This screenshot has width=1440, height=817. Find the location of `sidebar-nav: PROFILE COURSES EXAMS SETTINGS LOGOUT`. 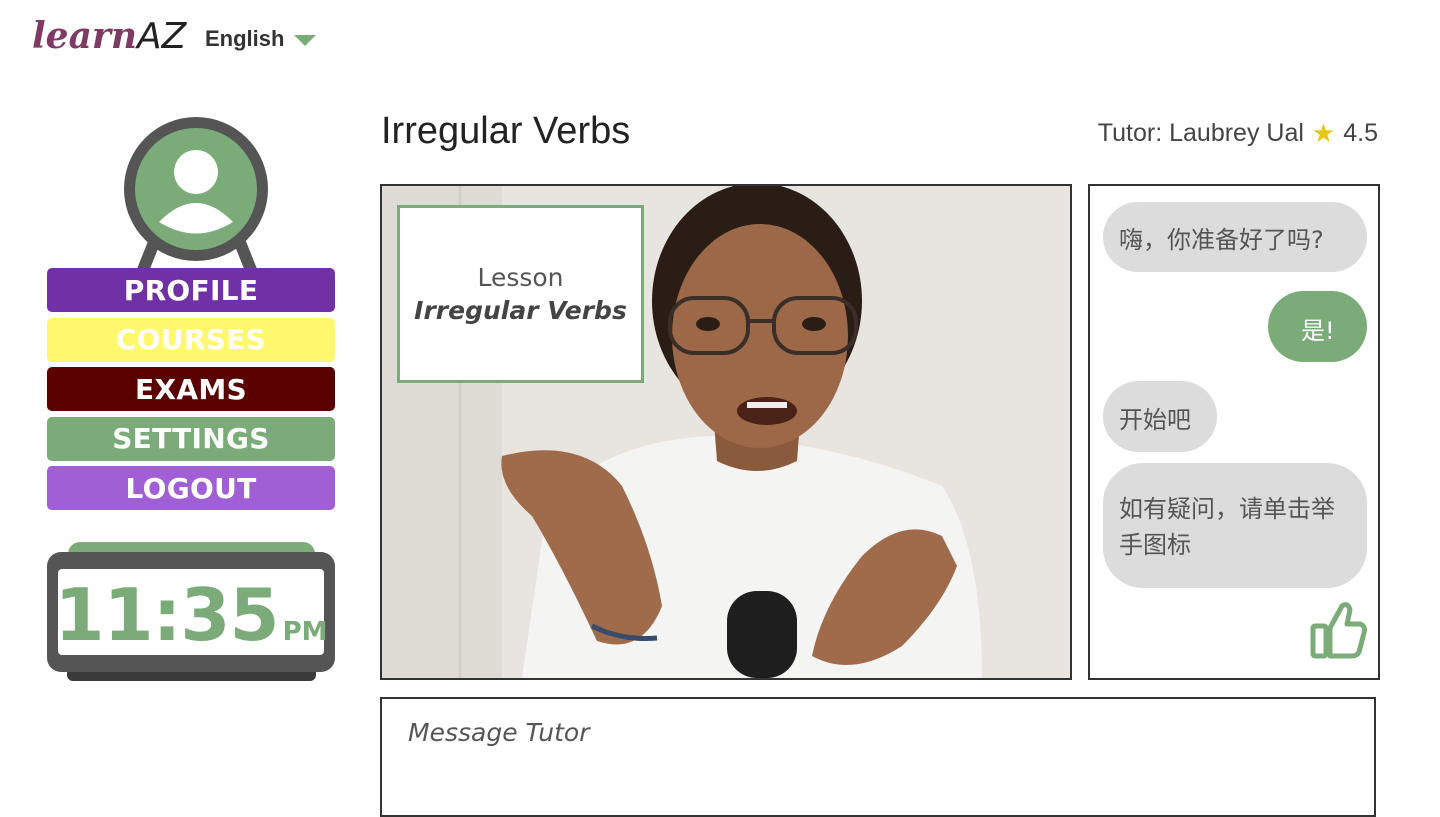

sidebar-nav: PROFILE COURSES EXAMS SETTINGS LOGOUT is located at coordinates (191, 392).